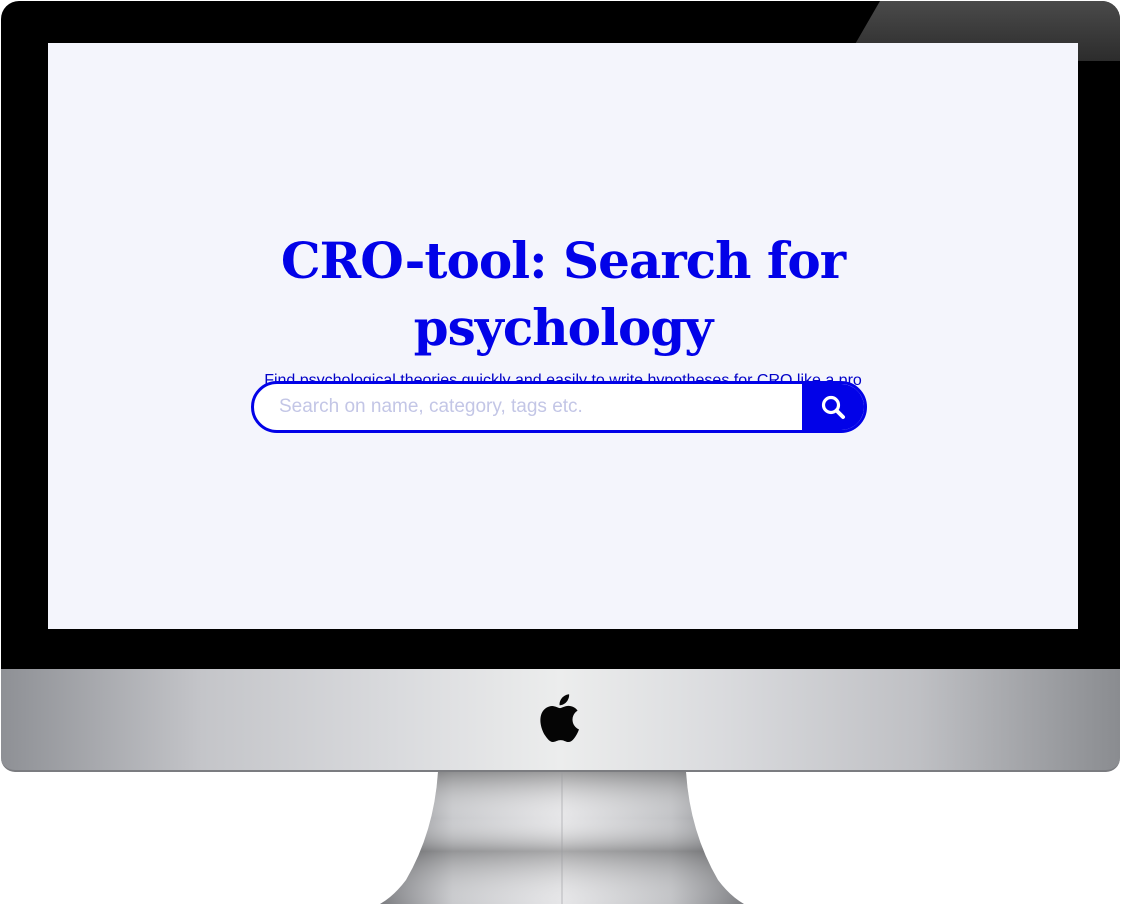 Image resolution: width=1122 pixels, height=904 pixels. Describe the element at coordinates (528, 407) in the screenshot. I see `search-input` at that location.